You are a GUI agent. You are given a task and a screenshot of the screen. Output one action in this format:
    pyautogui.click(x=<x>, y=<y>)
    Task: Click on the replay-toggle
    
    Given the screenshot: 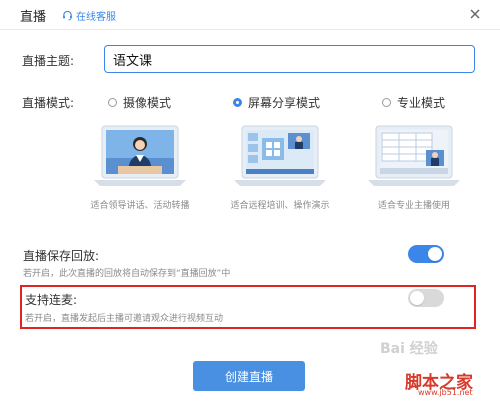 What is the action you would take?
    pyautogui.click(x=426, y=254)
    